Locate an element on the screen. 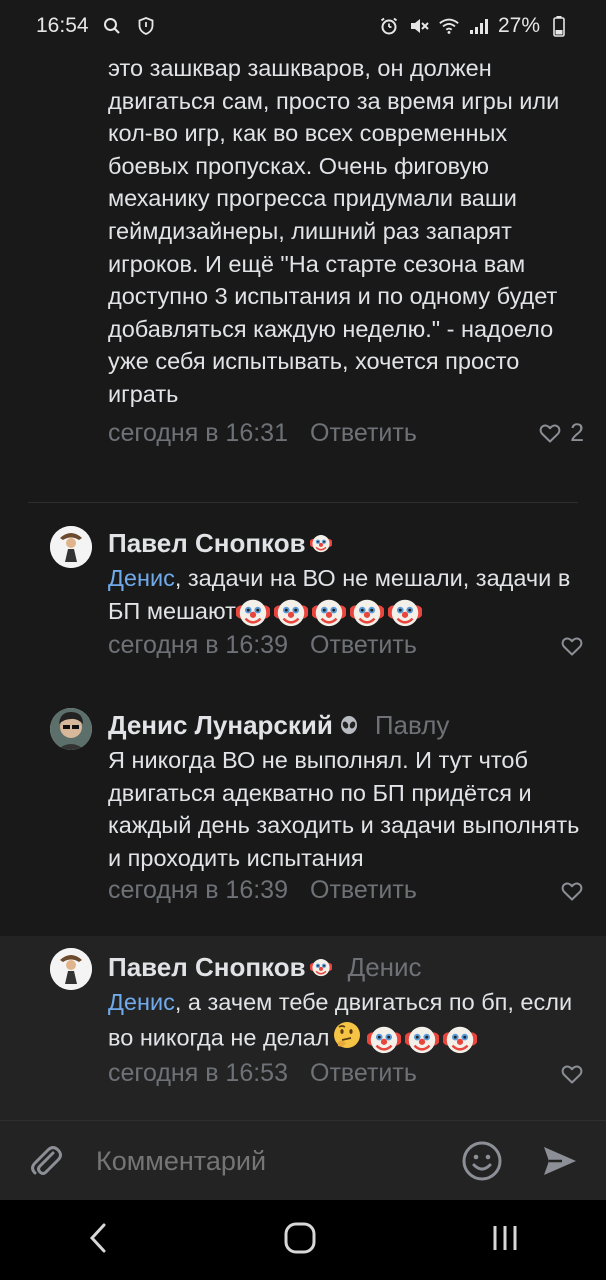 Image resolution: width=606 pixels, height=1280 pixels. smile-icon is located at coordinates (482, 1163).